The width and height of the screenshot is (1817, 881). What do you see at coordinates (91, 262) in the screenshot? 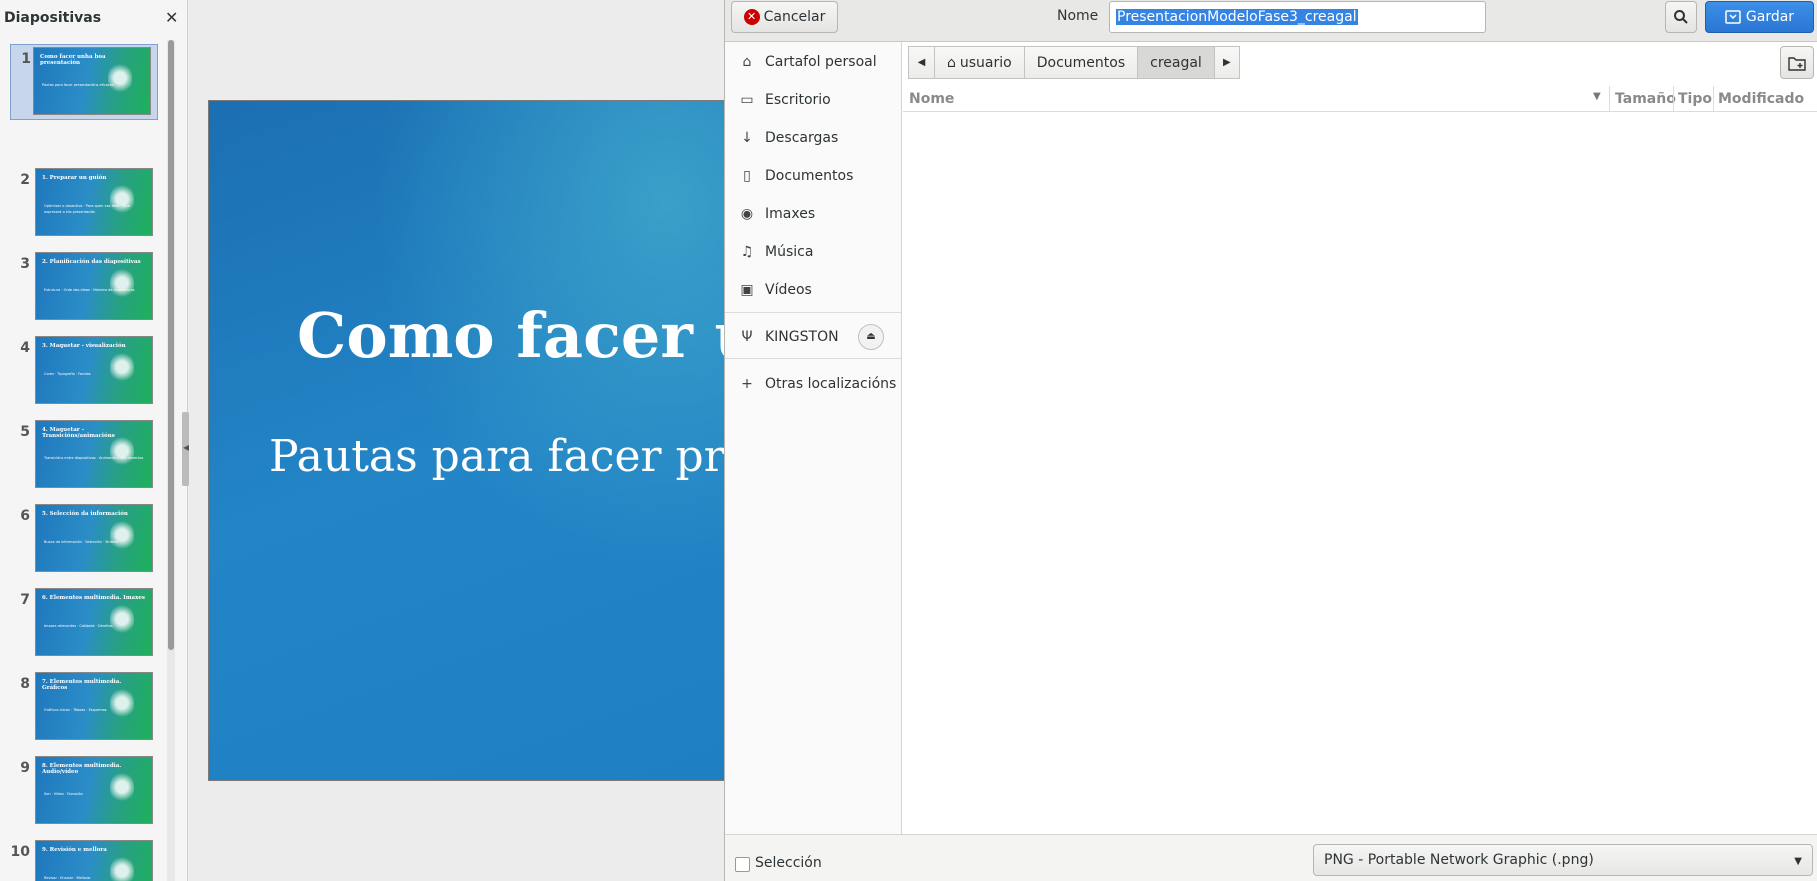
I see `slide-preview-title: 2. Planificación das diapositivas` at bounding box center [91, 262].